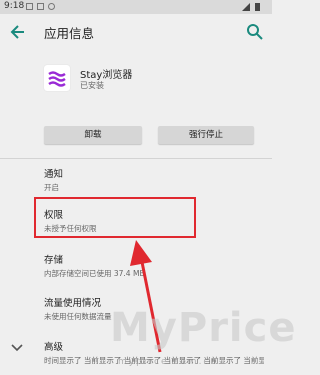 The width and height of the screenshot is (320, 375). I want to click on watermark-logo: MyPrice, so click(203, 328).